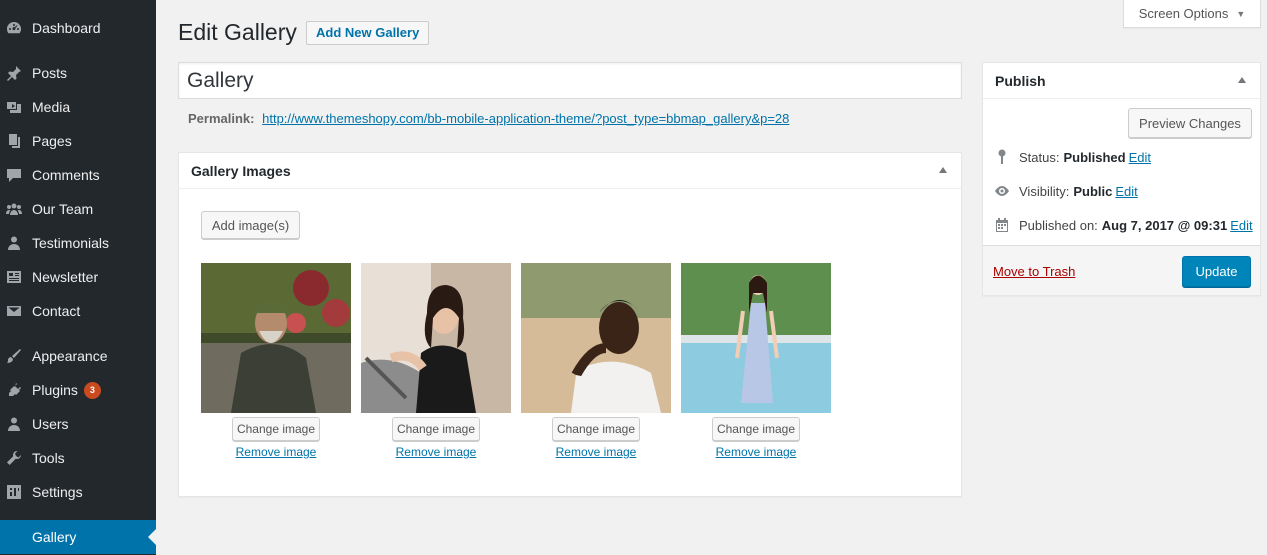 This screenshot has width=1267, height=555. I want to click on publish-header: Publish, so click(1121, 81).